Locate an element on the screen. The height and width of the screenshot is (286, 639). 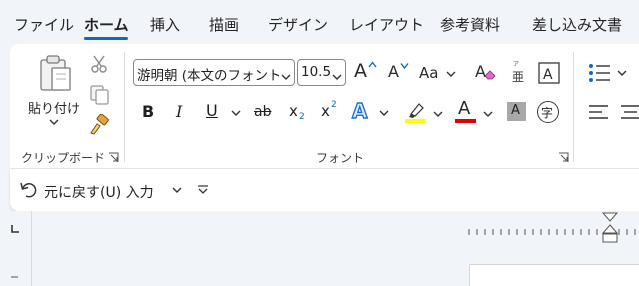
change-case-button: Aa is located at coordinates (438, 73).